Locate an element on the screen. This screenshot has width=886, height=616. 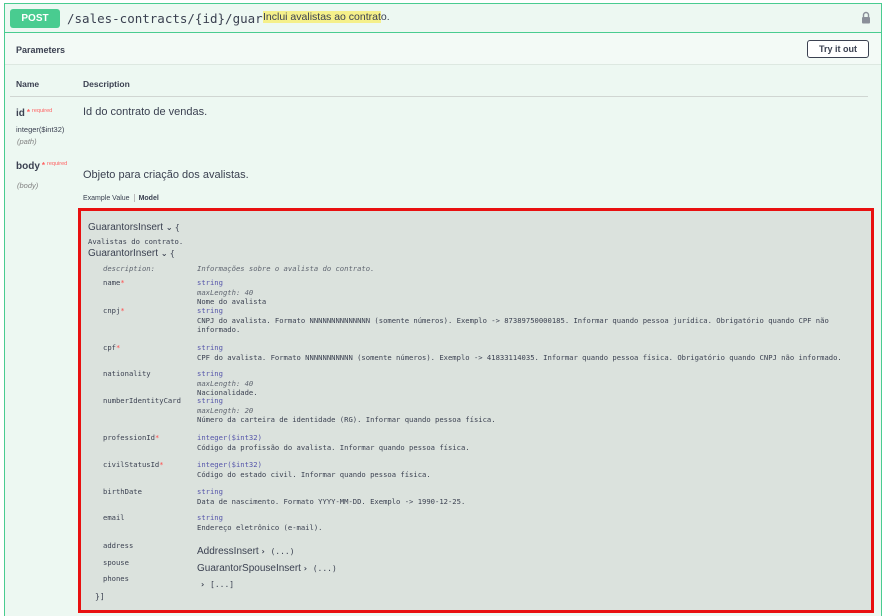
ref-target: AddressInsert is located at coordinates (228, 551).